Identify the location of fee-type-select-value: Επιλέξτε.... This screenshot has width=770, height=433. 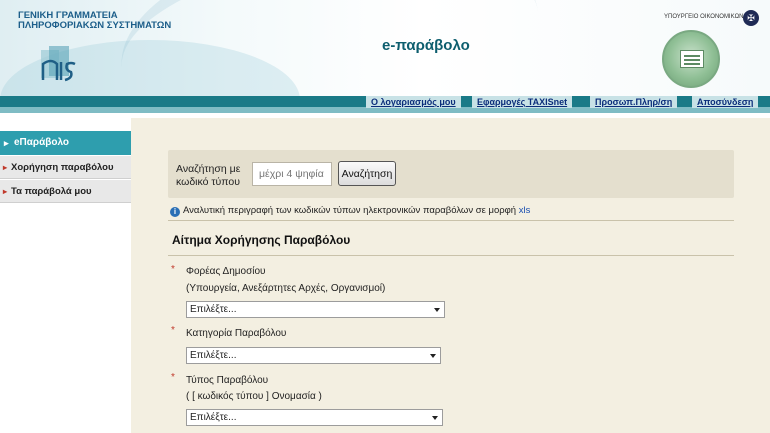
(213, 417).